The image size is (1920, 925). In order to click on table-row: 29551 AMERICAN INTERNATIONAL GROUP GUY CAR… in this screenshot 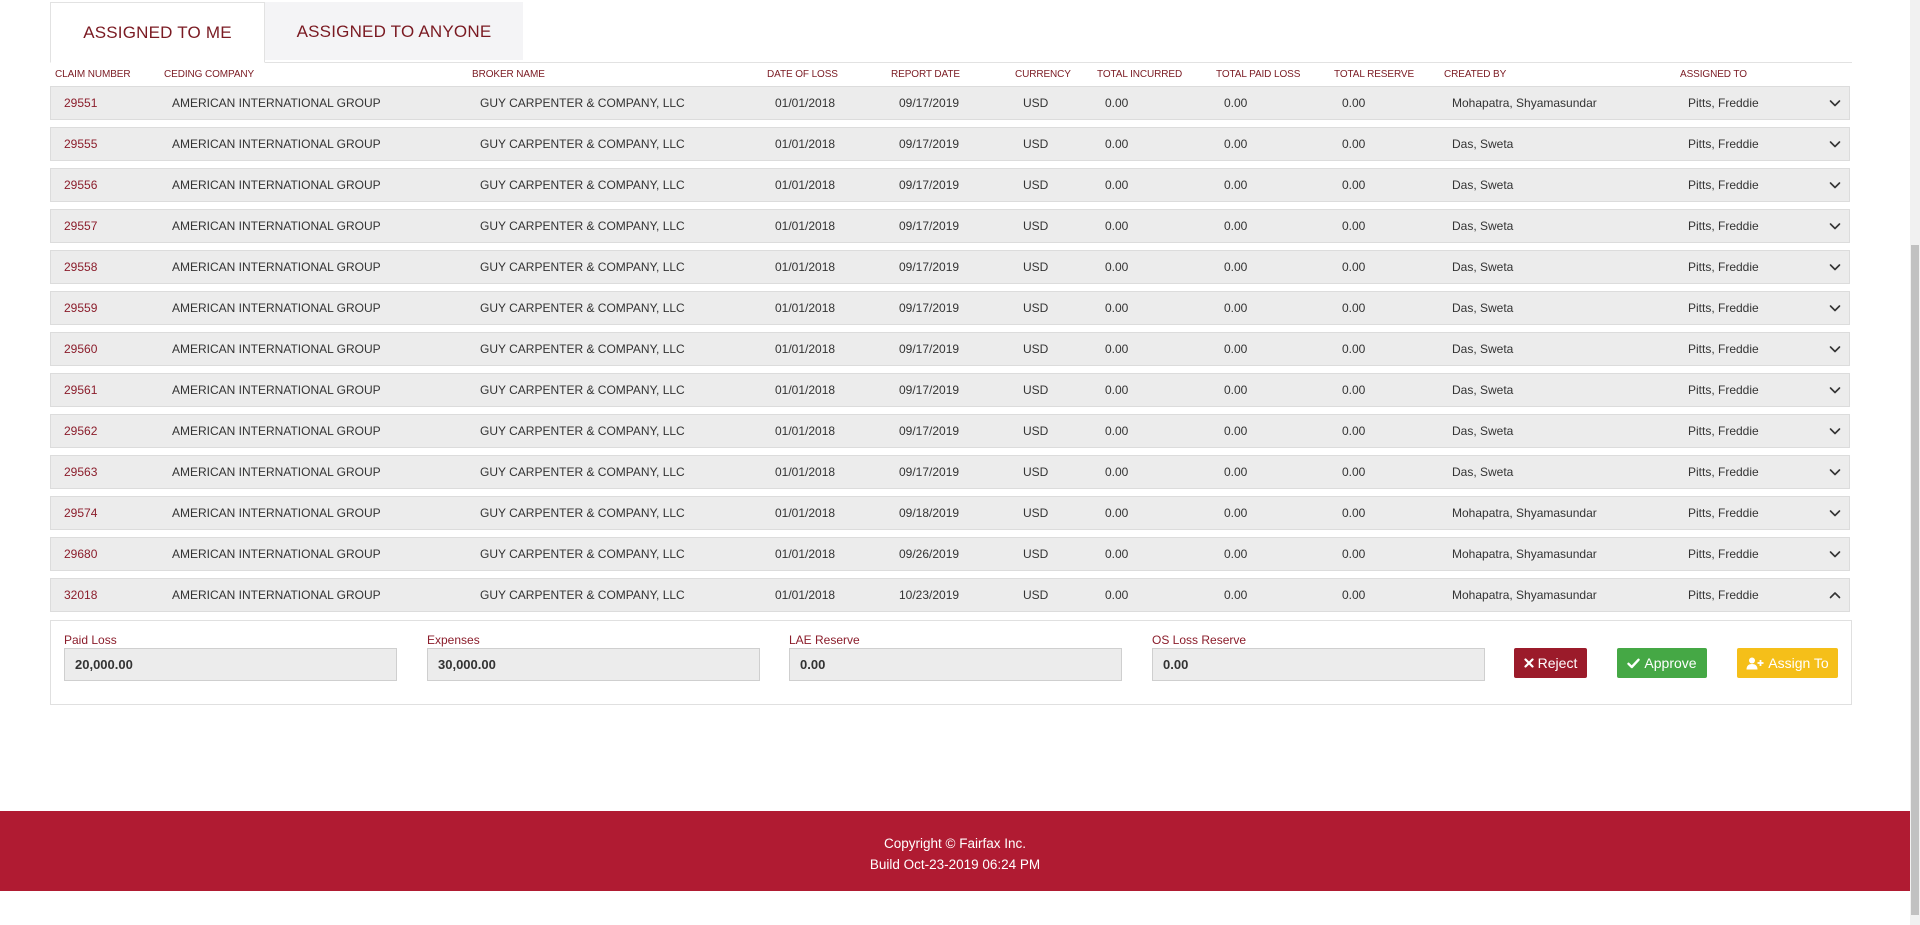, I will do `click(950, 103)`.